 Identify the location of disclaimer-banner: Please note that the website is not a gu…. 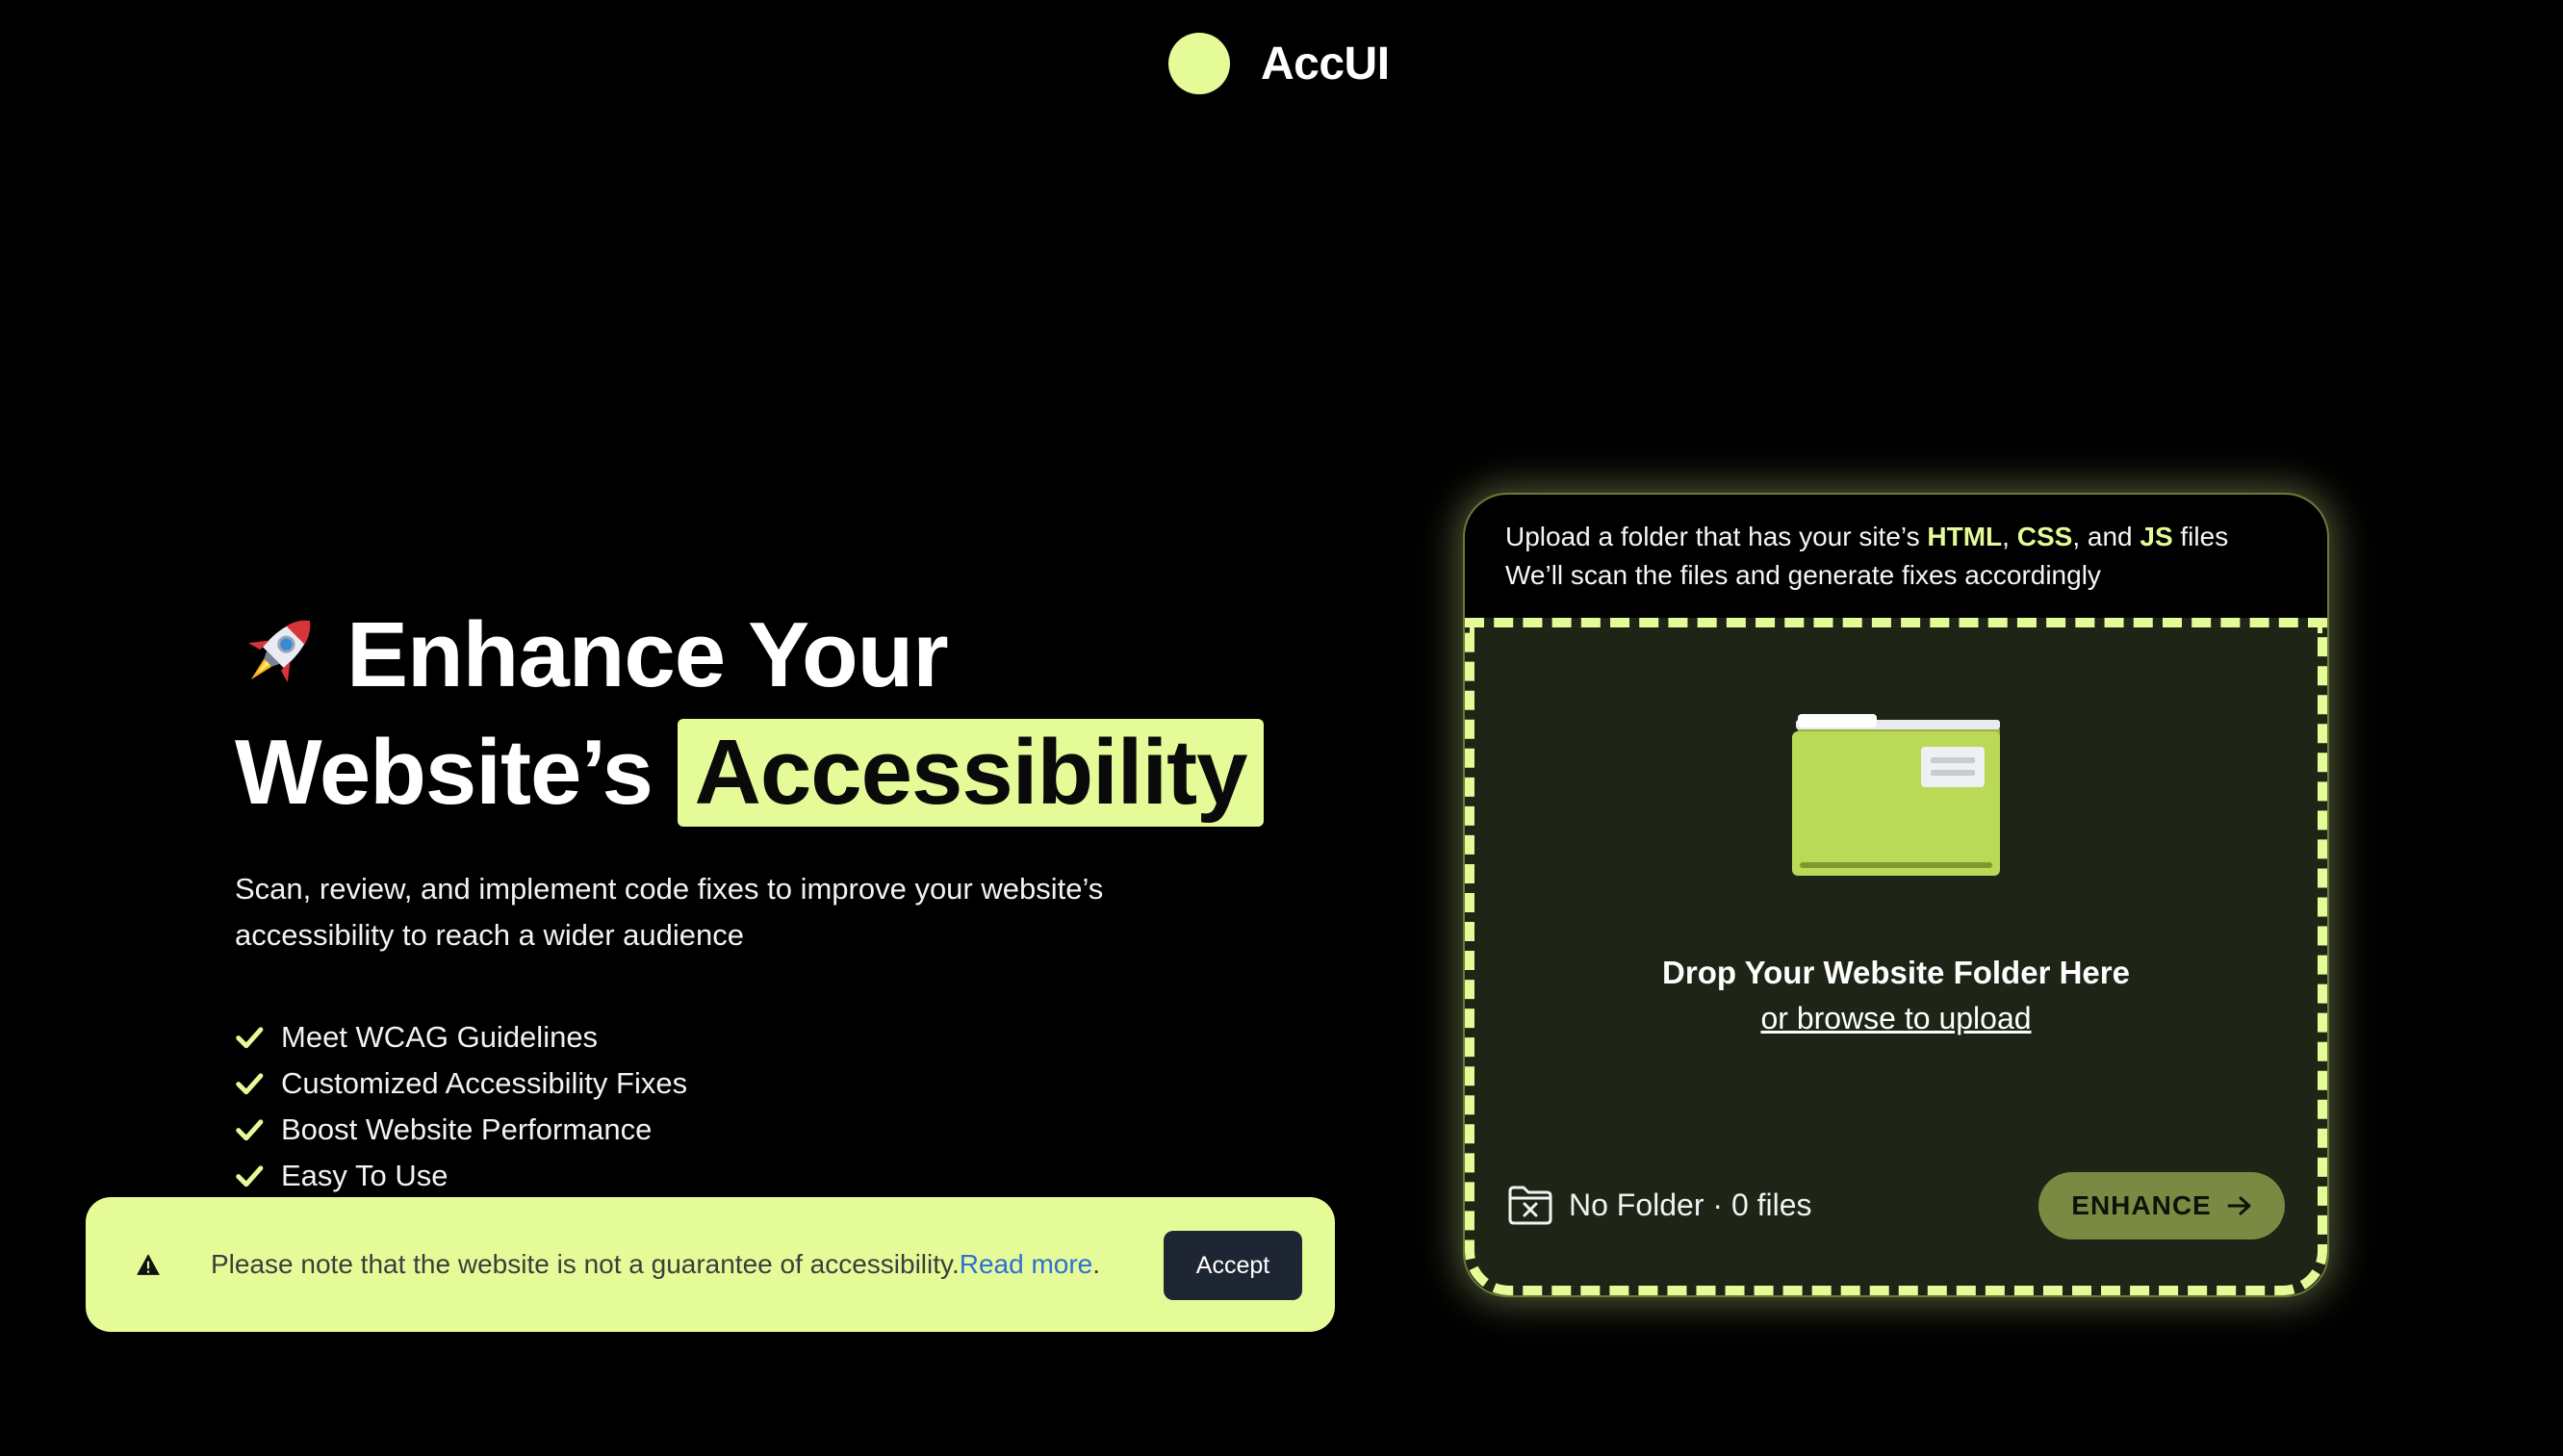
(710, 1265).